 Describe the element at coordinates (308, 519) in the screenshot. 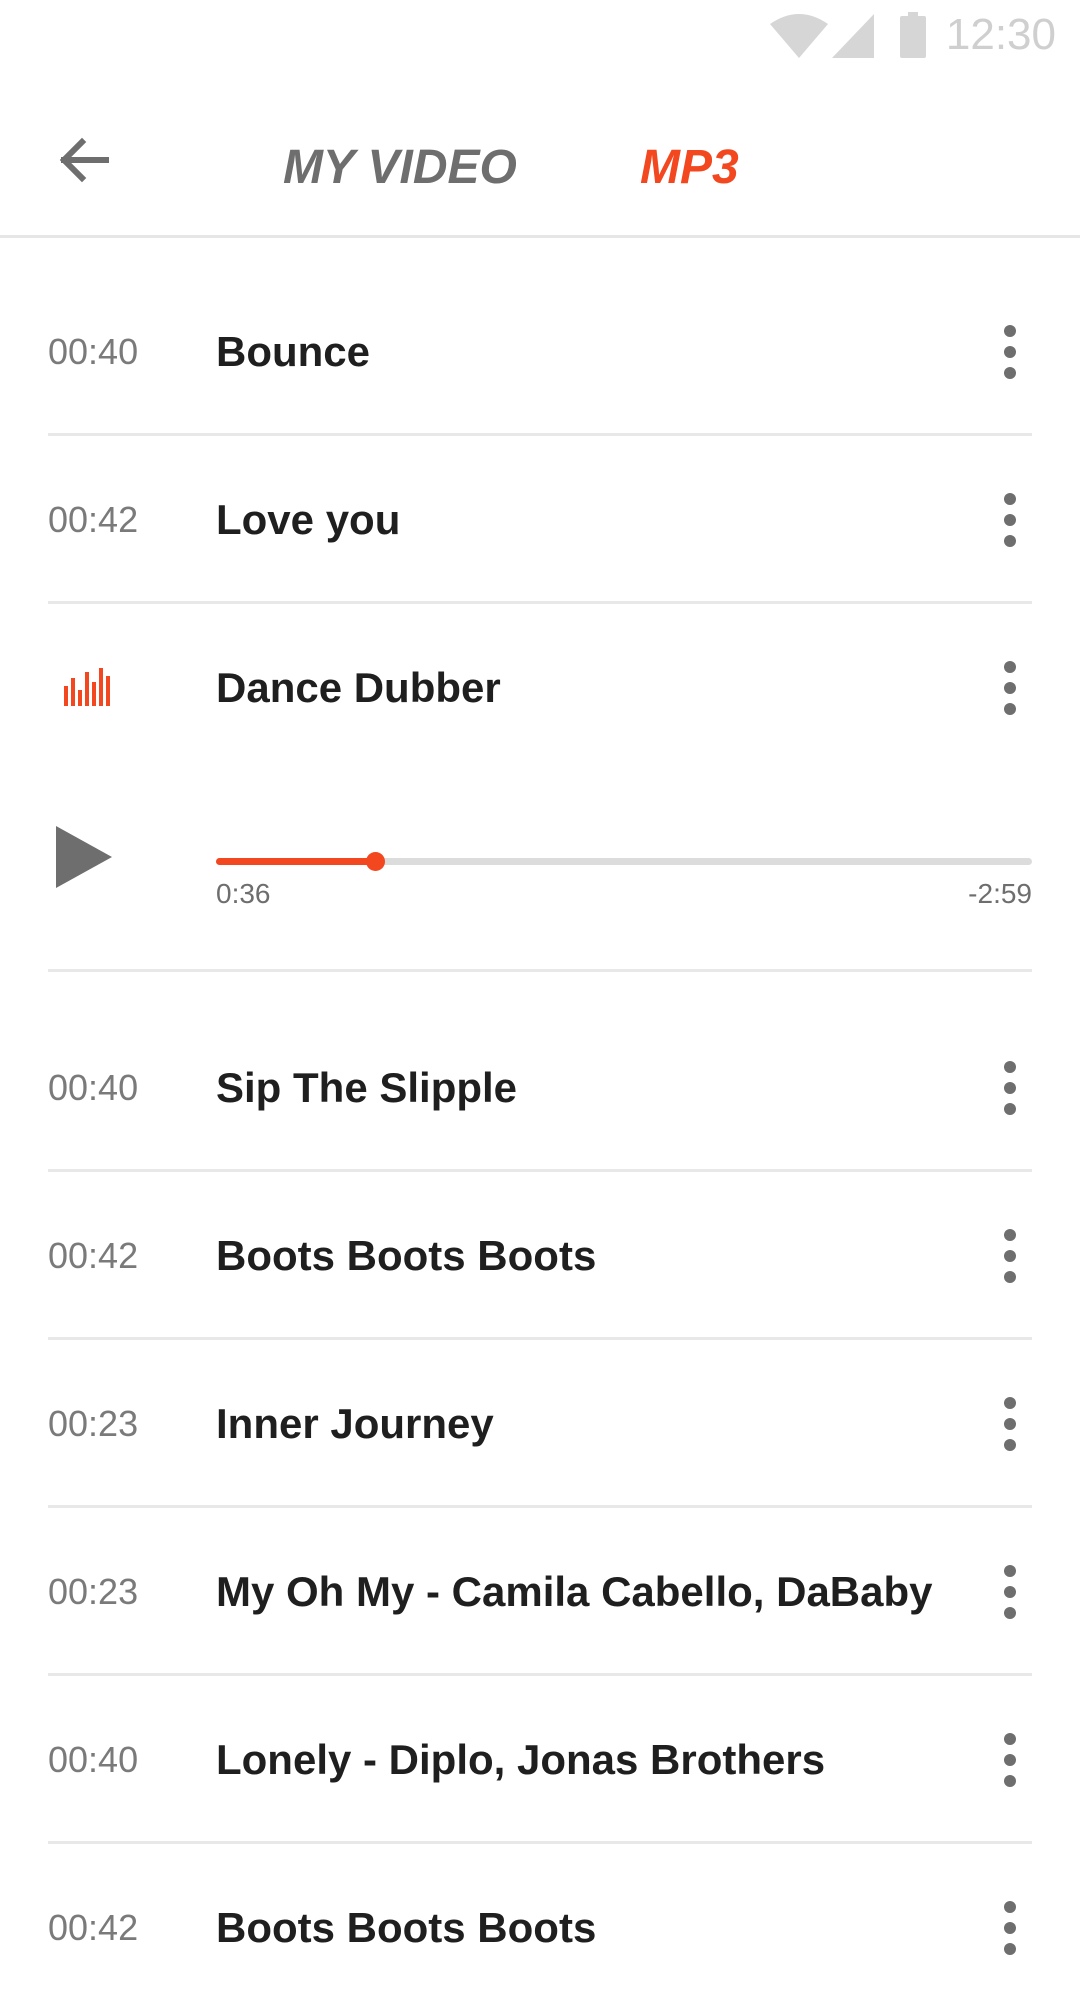

I see `track-title: Love you` at that location.